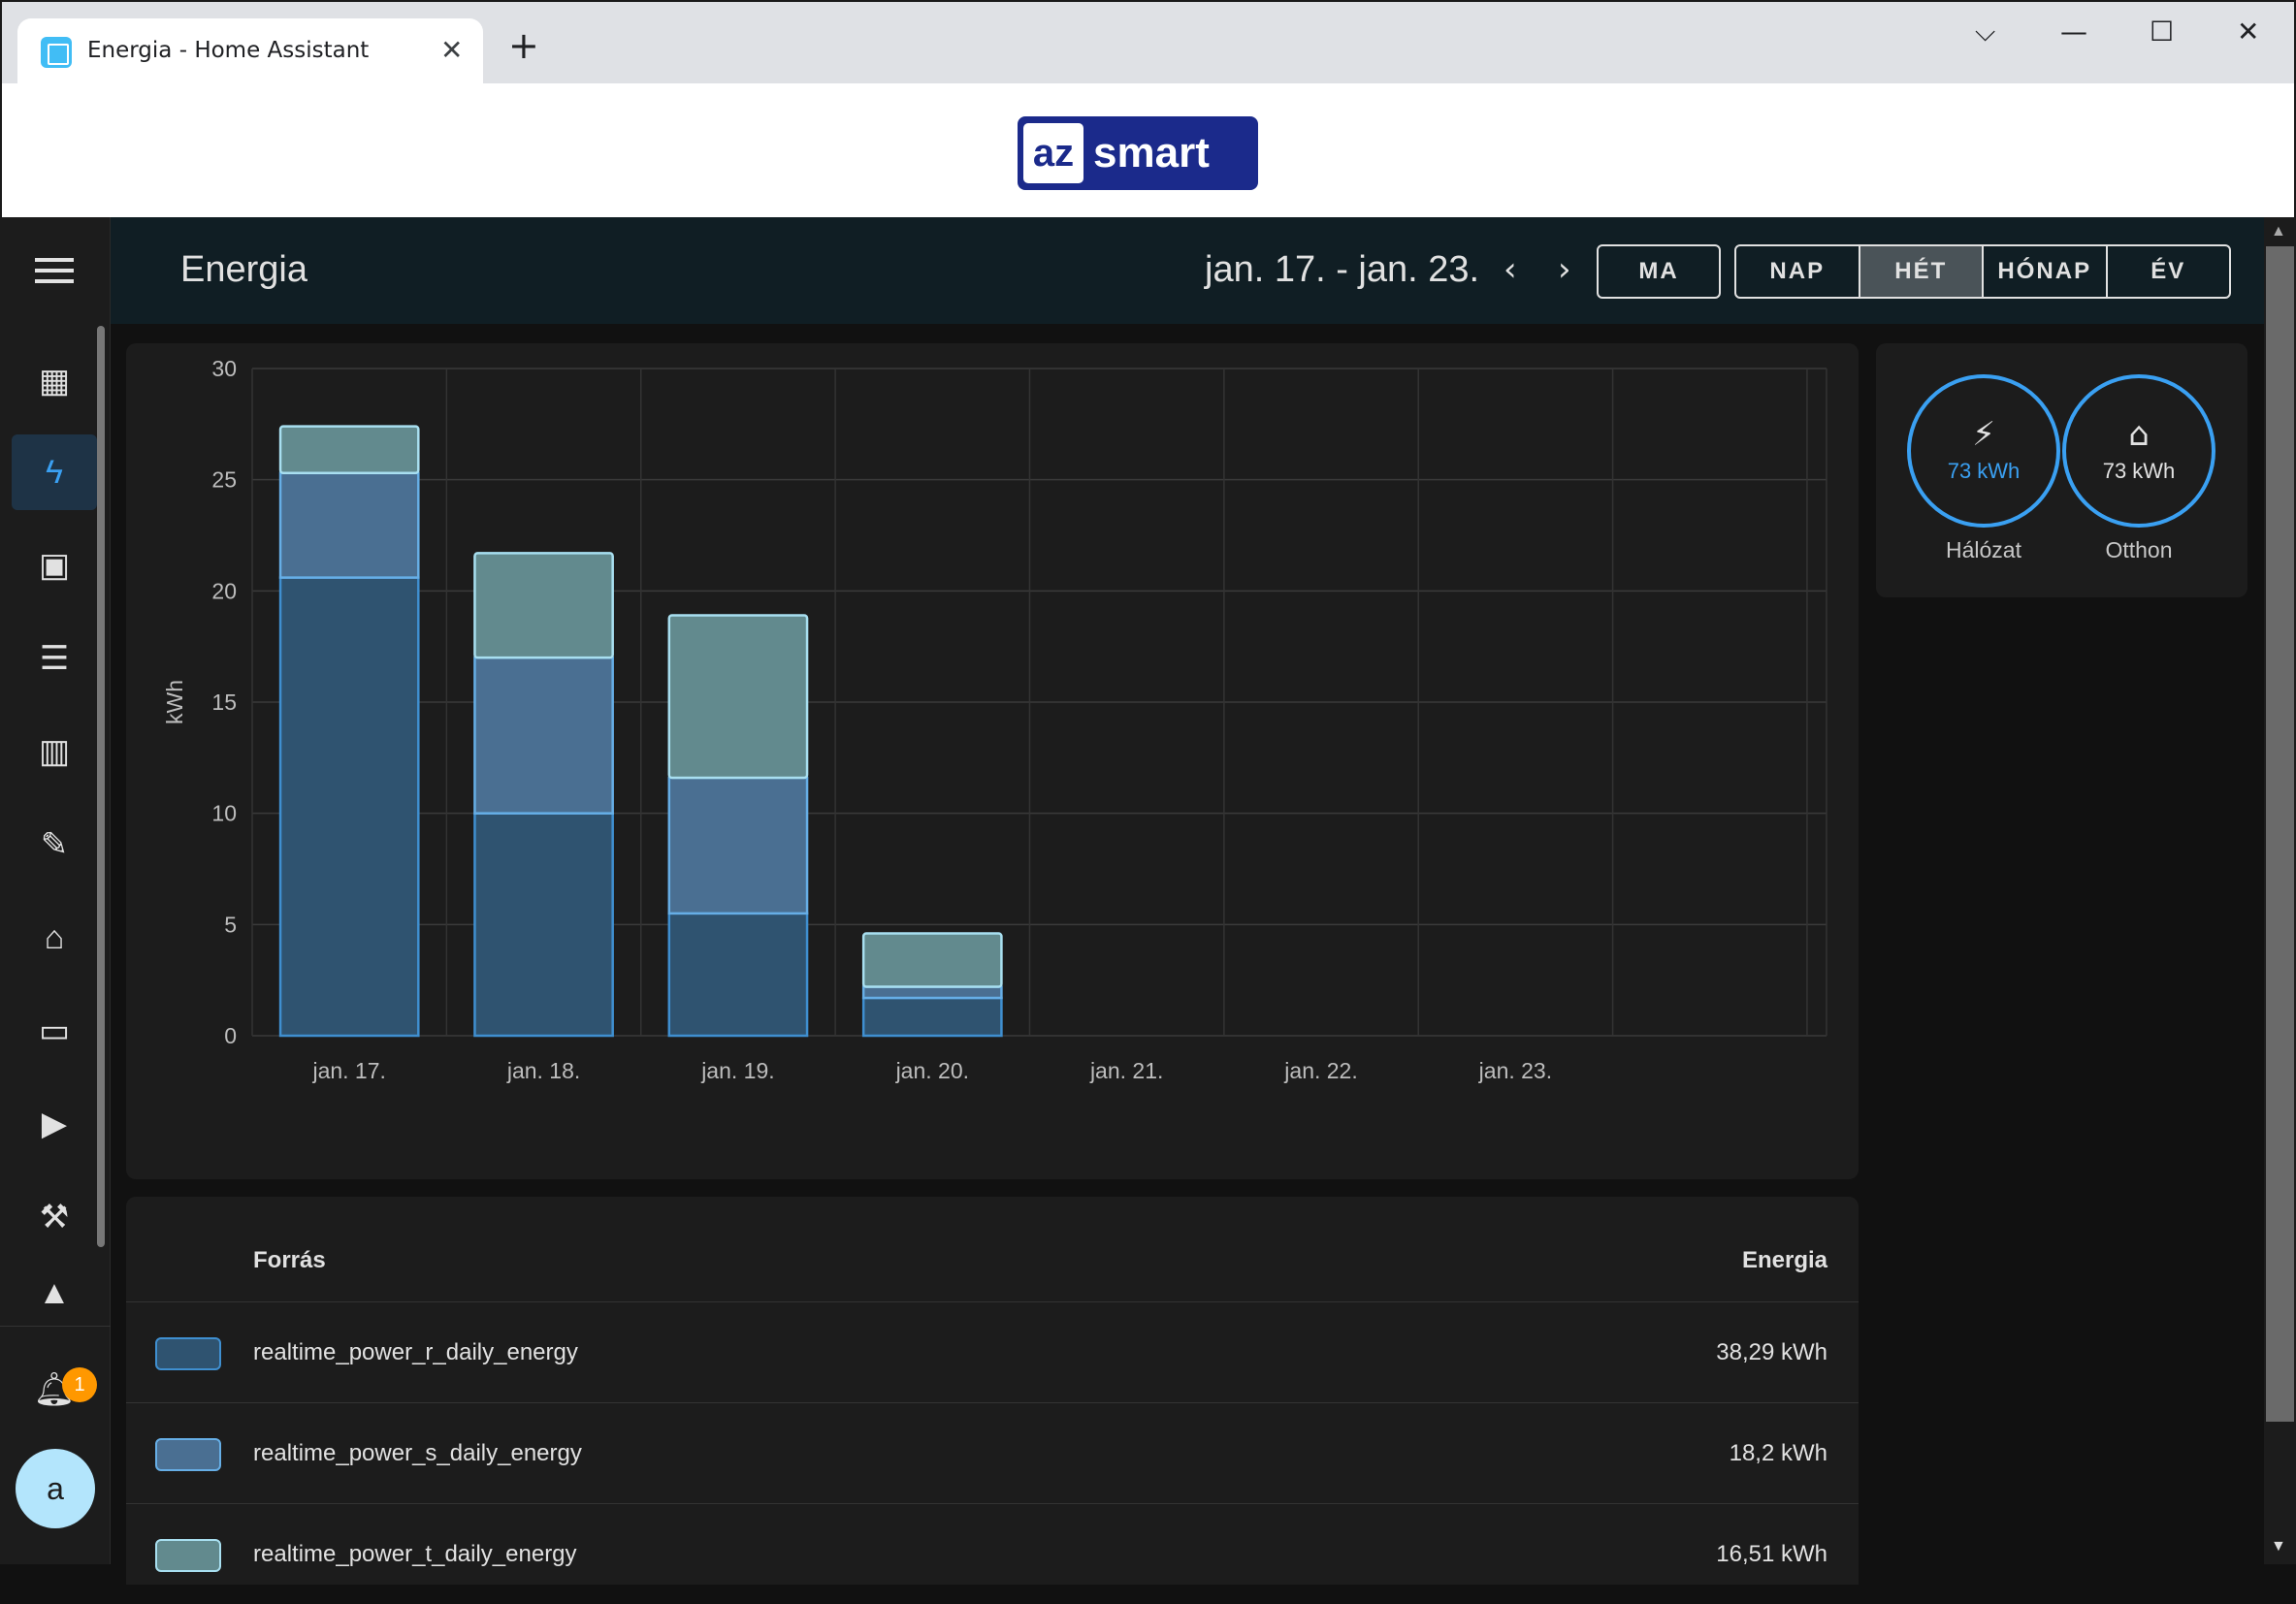 This screenshot has width=2296, height=1604. Describe the element at coordinates (55, 472) in the screenshot. I see `sidebar-item-energy: ϟ` at that location.